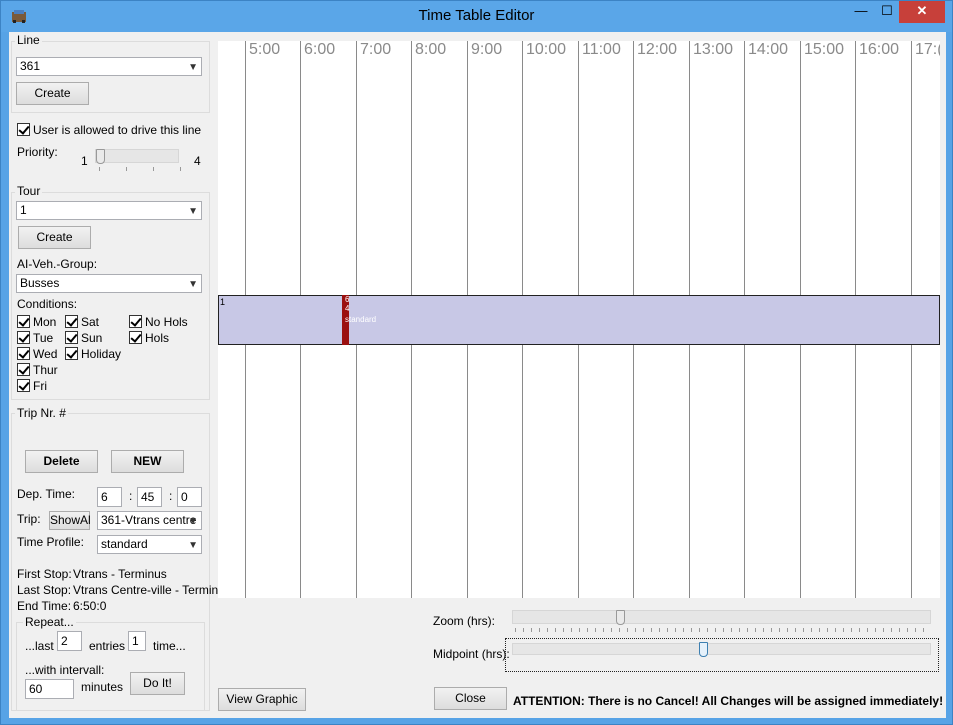 This screenshot has width=953, height=725. What do you see at coordinates (140, 169) in the screenshot?
I see `priority-ticks` at bounding box center [140, 169].